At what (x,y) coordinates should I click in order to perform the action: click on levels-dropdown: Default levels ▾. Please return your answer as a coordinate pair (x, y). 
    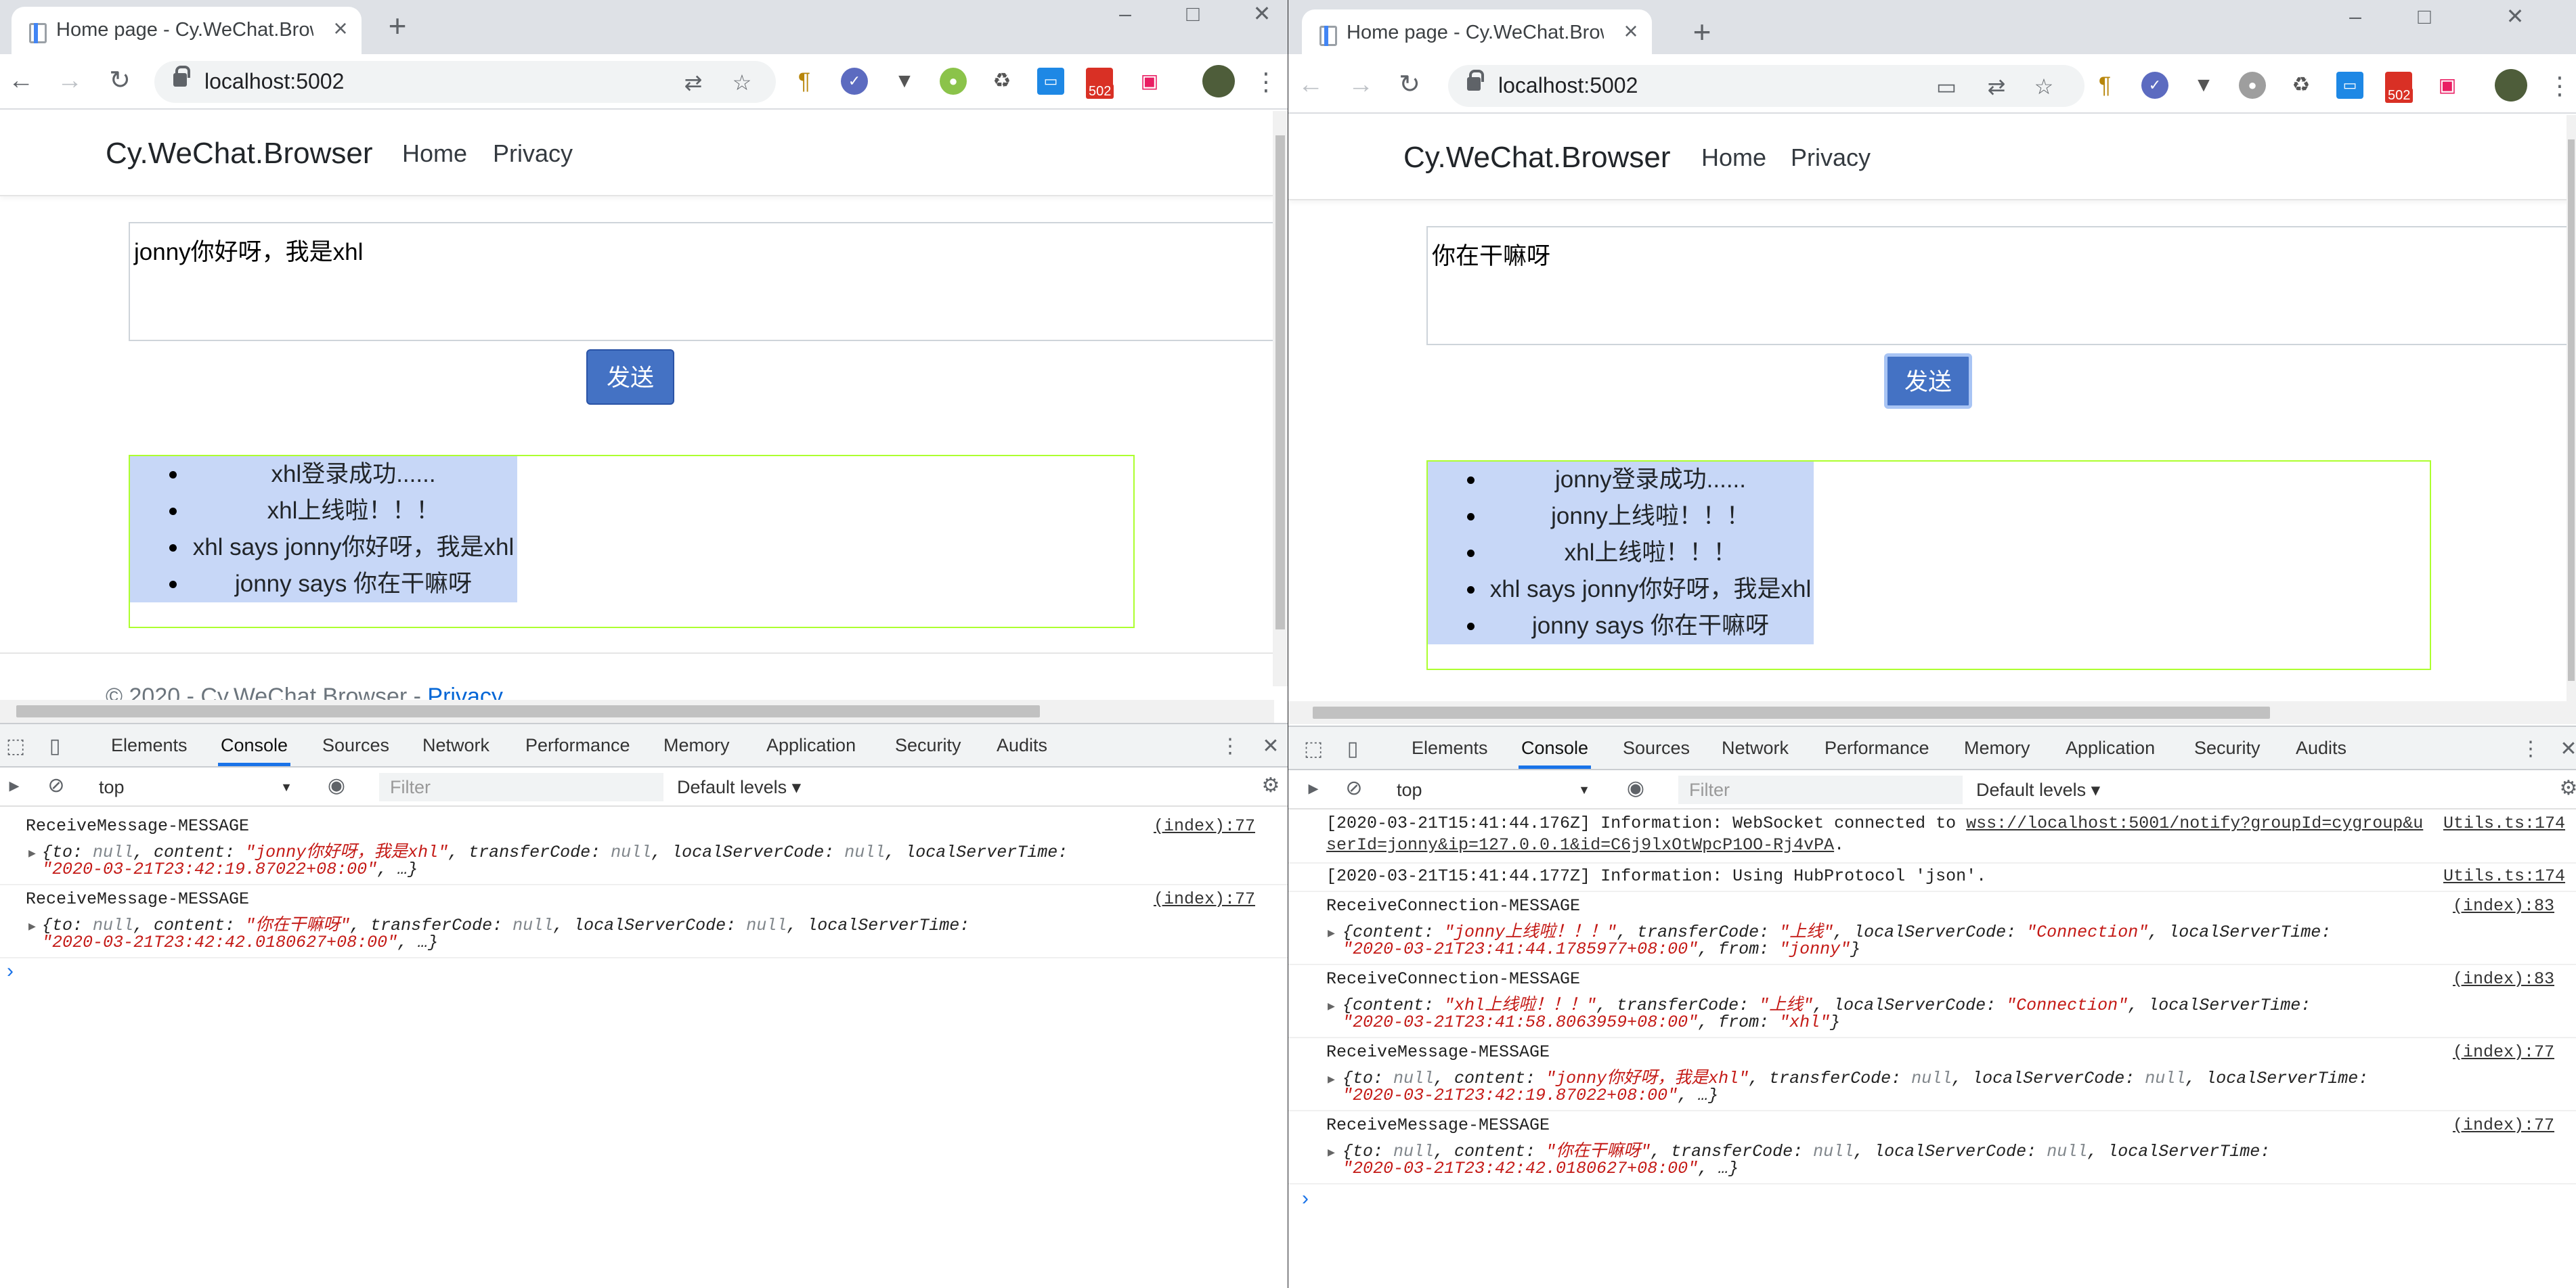
    Looking at the image, I should click on (739, 787).